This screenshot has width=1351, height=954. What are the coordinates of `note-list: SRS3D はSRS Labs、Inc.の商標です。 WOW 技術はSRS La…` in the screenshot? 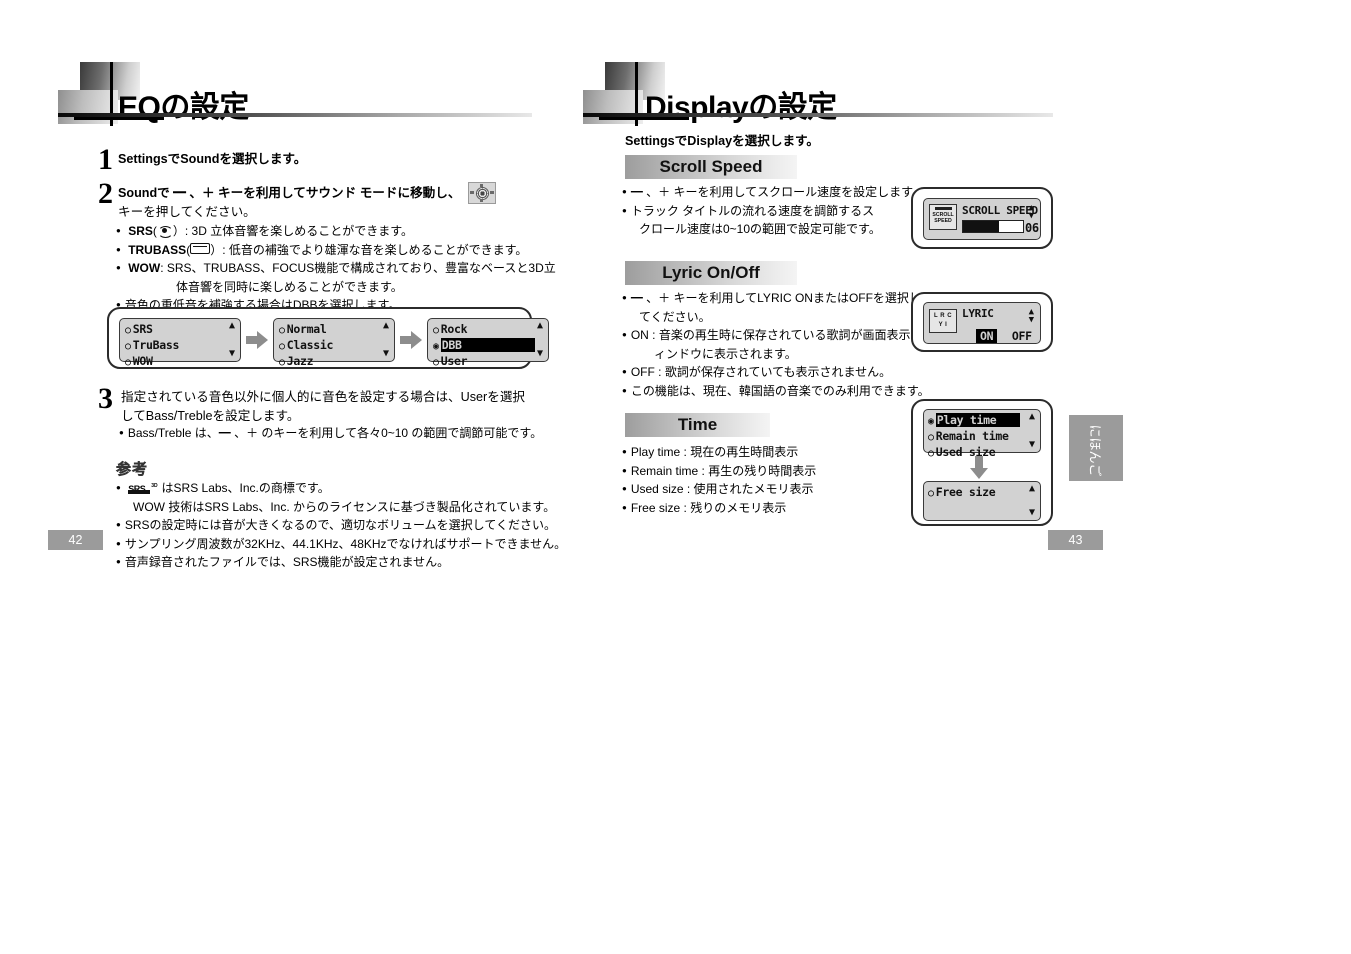 It's located at (341, 525).